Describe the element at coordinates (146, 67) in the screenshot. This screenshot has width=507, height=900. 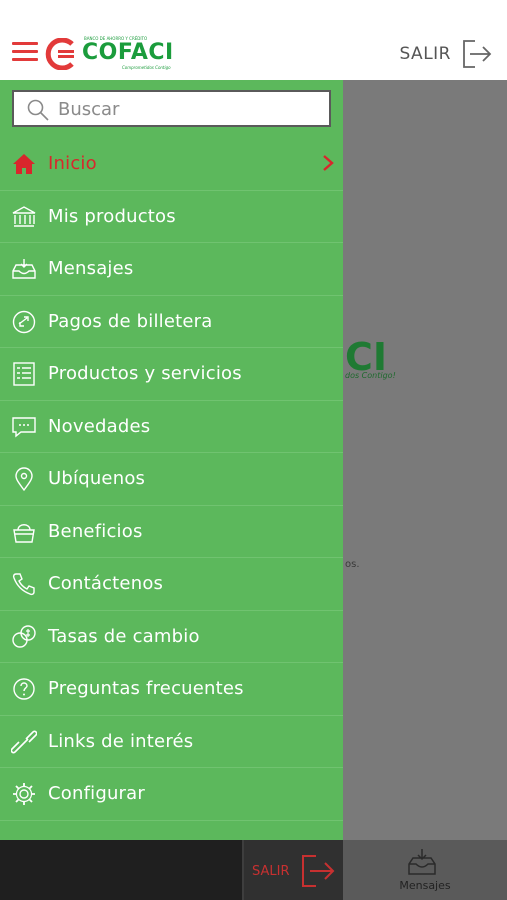
I see `brand-tagline: Comprometidos Contigo` at that location.